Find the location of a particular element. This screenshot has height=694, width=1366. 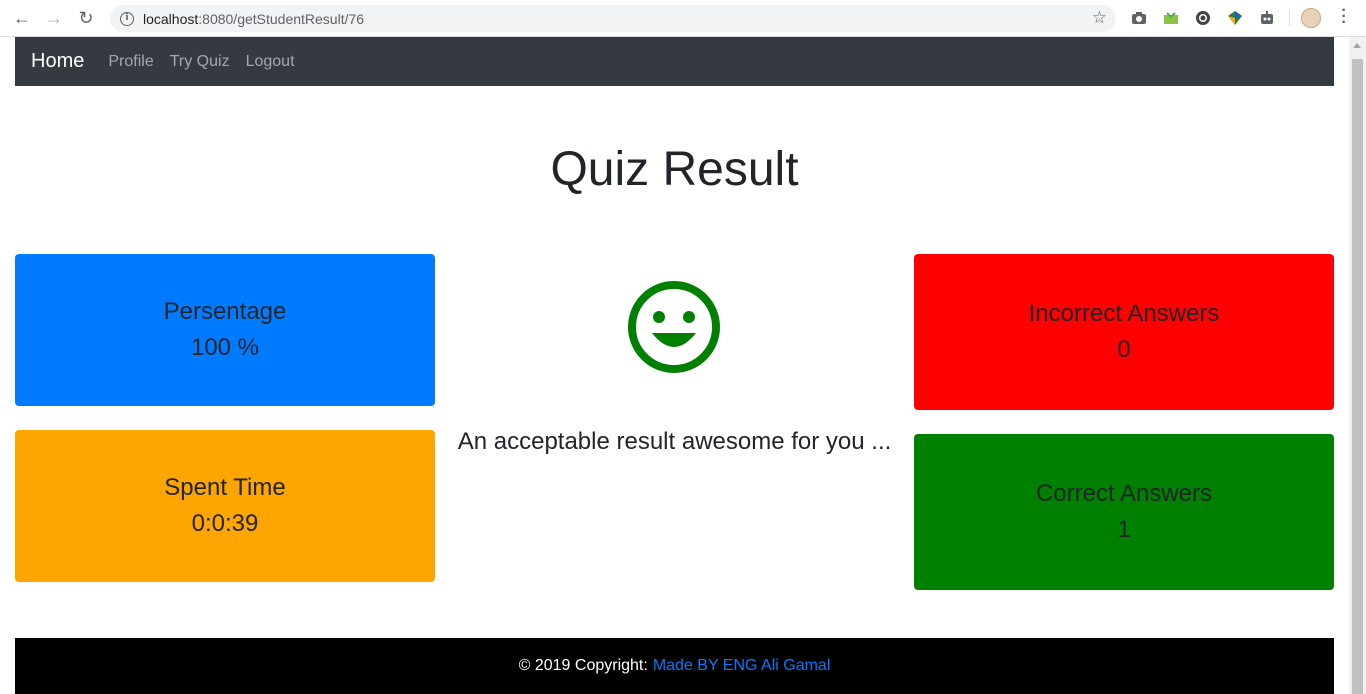

nav-link-profile: Profile is located at coordinates (130, 62).